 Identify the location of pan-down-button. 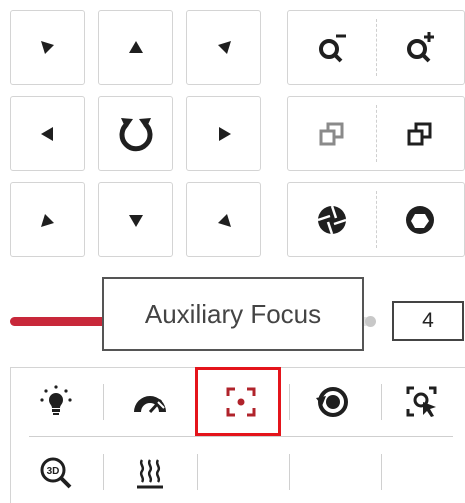
(135, 219).